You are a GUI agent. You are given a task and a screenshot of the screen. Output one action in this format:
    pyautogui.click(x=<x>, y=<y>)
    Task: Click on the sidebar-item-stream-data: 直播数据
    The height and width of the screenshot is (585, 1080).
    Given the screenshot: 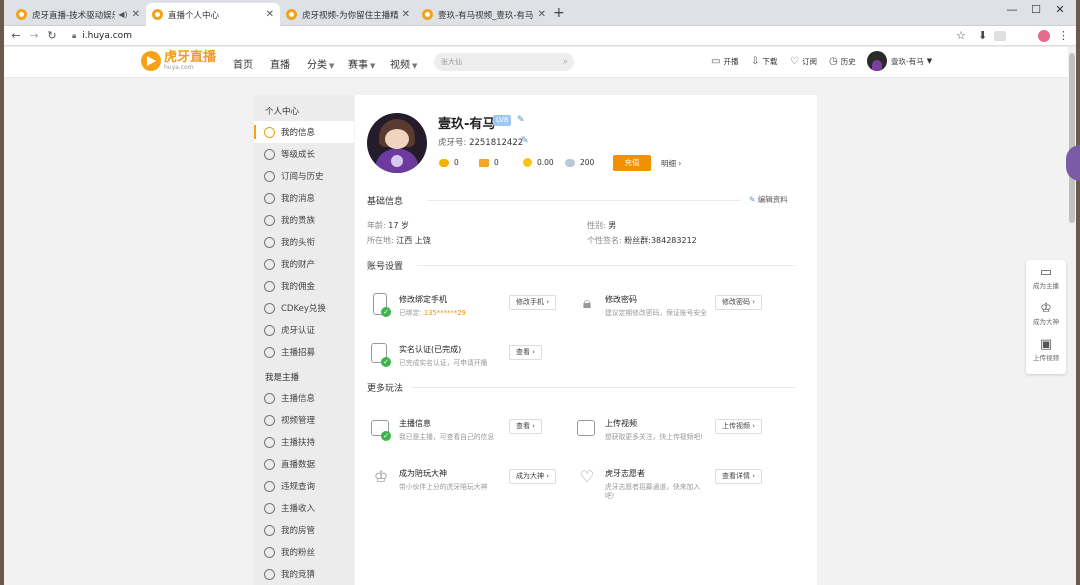 What is the action you would take?
    pyautogui.click(x=304, y=464)
    